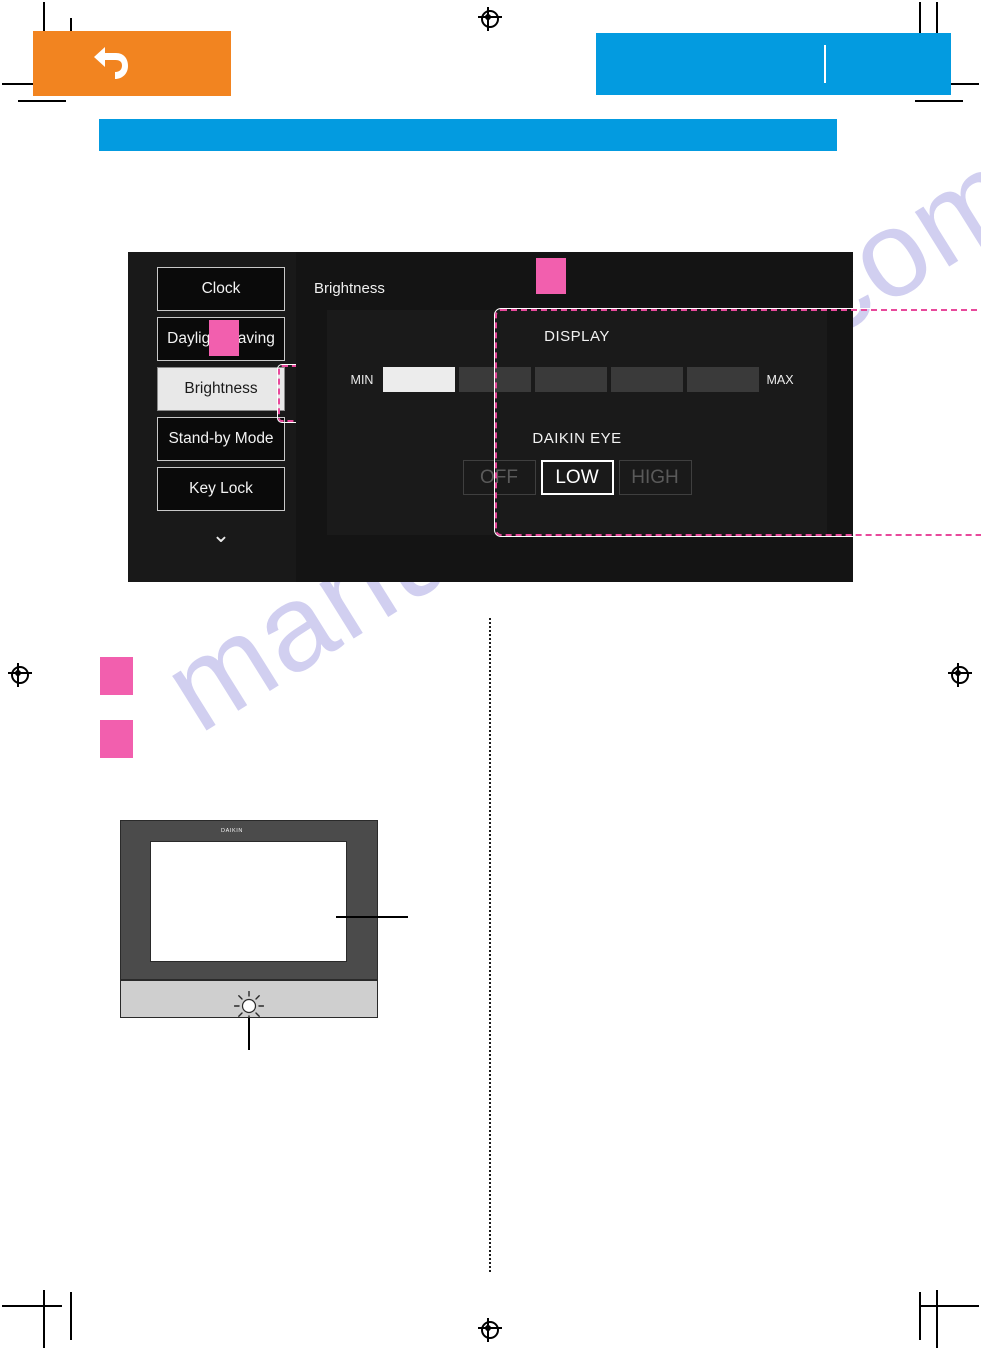 Image resolution: width=981 pixels, height=1351 pixels. I want to click on leader-line-display, so click(372, 917).